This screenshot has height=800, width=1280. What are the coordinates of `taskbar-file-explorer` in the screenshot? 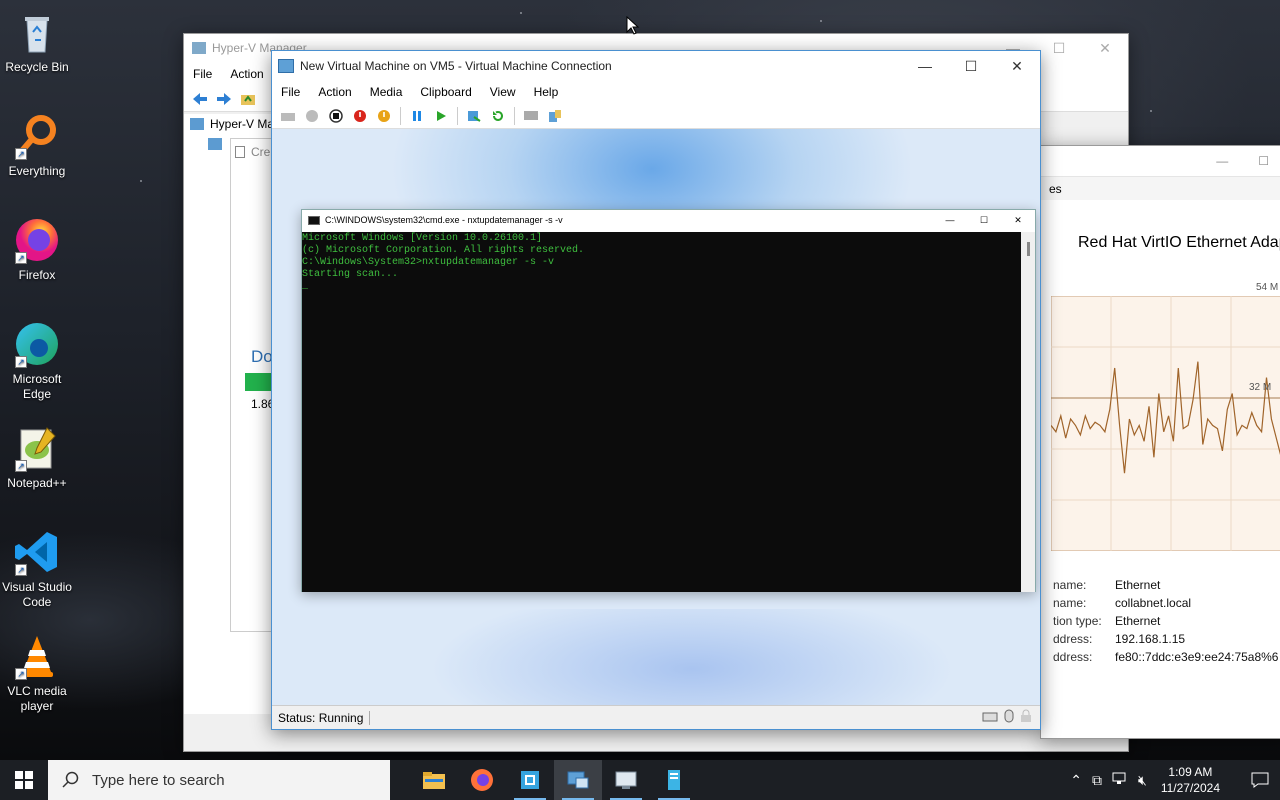 It's located at (434, 780).